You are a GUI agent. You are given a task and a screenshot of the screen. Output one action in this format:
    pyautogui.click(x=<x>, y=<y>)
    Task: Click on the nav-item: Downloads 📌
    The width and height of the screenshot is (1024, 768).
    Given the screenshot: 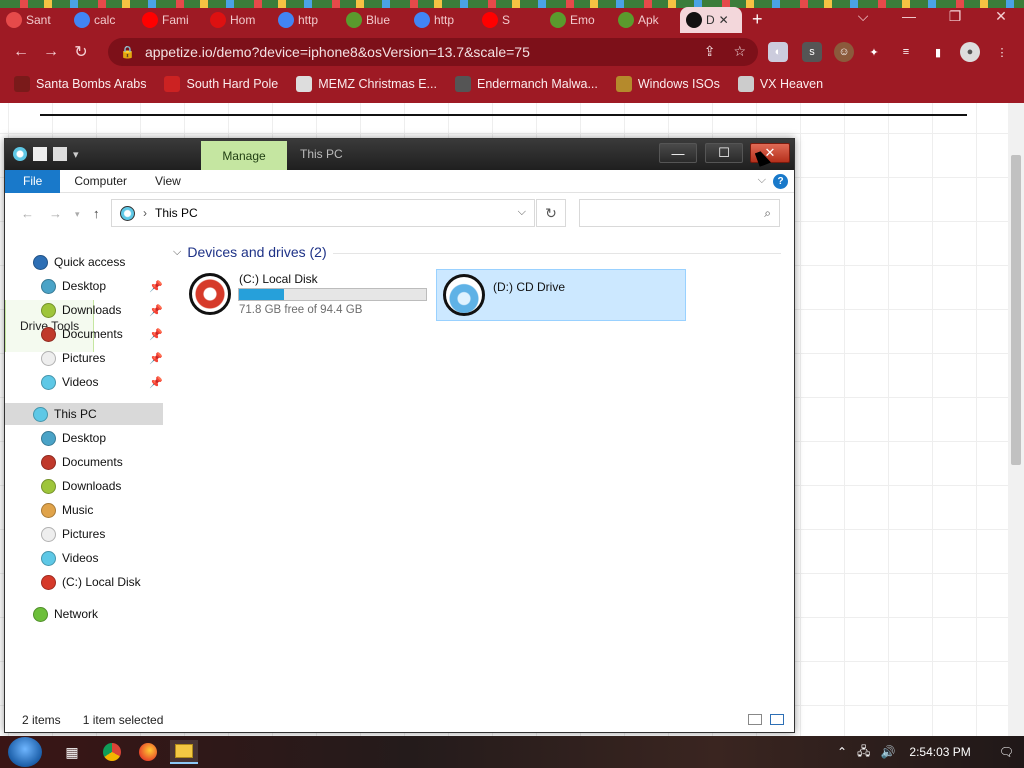 What is the action you would take?
    pyautogui.click(x=84, y=310)
    